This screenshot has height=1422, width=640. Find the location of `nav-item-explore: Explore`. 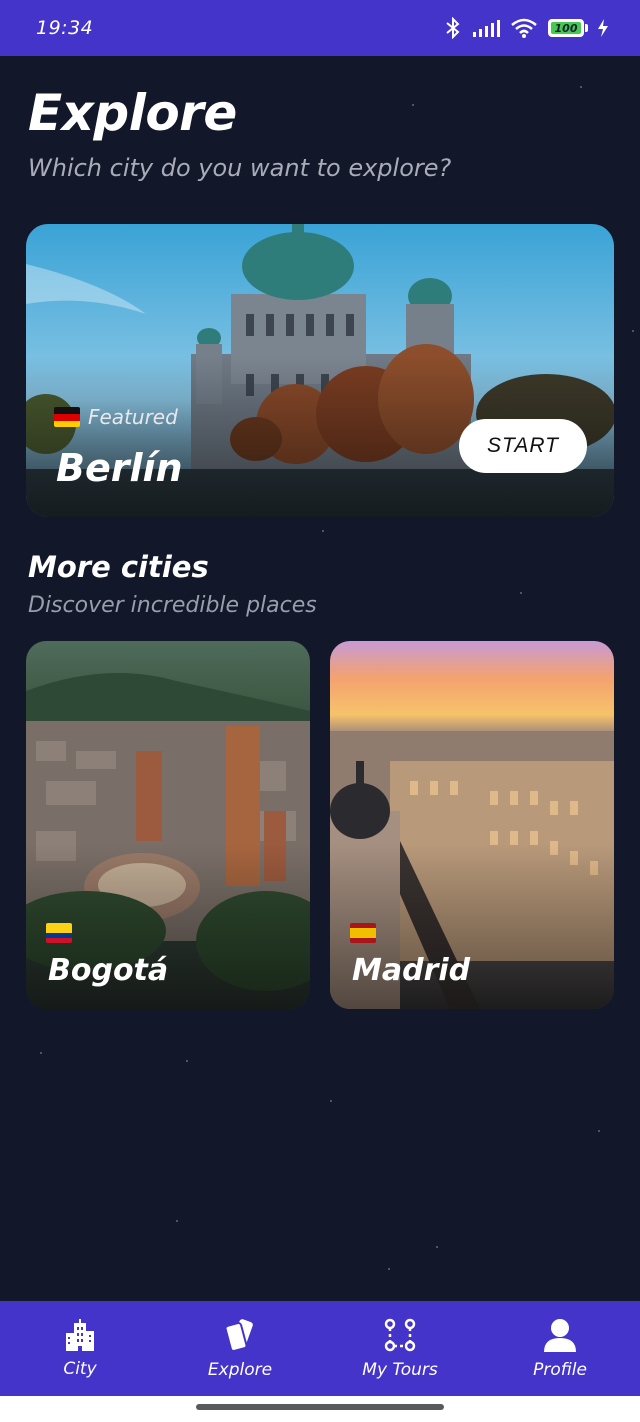

nav-item-explore: Explore is located at coordinates (240, 1349).